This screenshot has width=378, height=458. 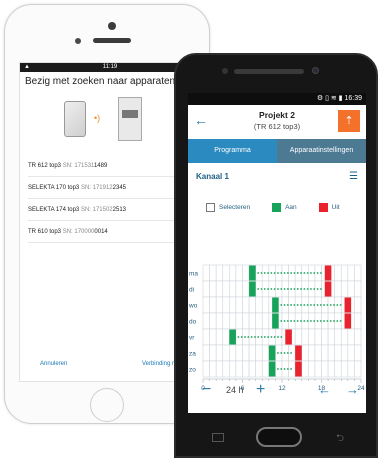 What do you see at coordinates (269, 71) in the screenshot?
I see `speaker-grille` at bounding box center [269, 71].